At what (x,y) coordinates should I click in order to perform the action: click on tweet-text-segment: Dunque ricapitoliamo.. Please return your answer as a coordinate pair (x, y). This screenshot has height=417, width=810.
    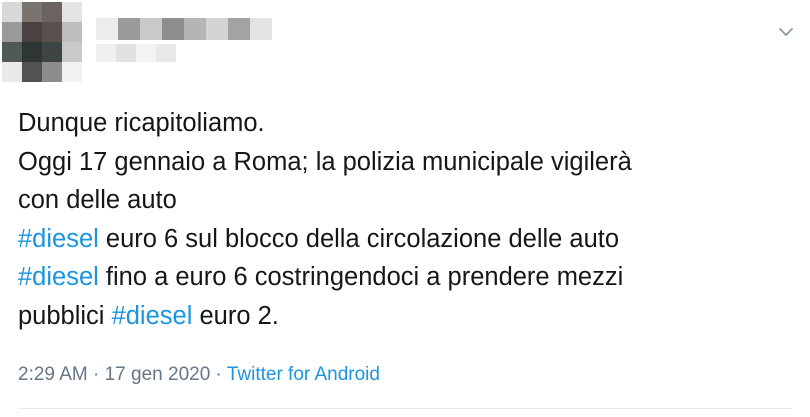
    Looking at the image, I should click on (141, 123).